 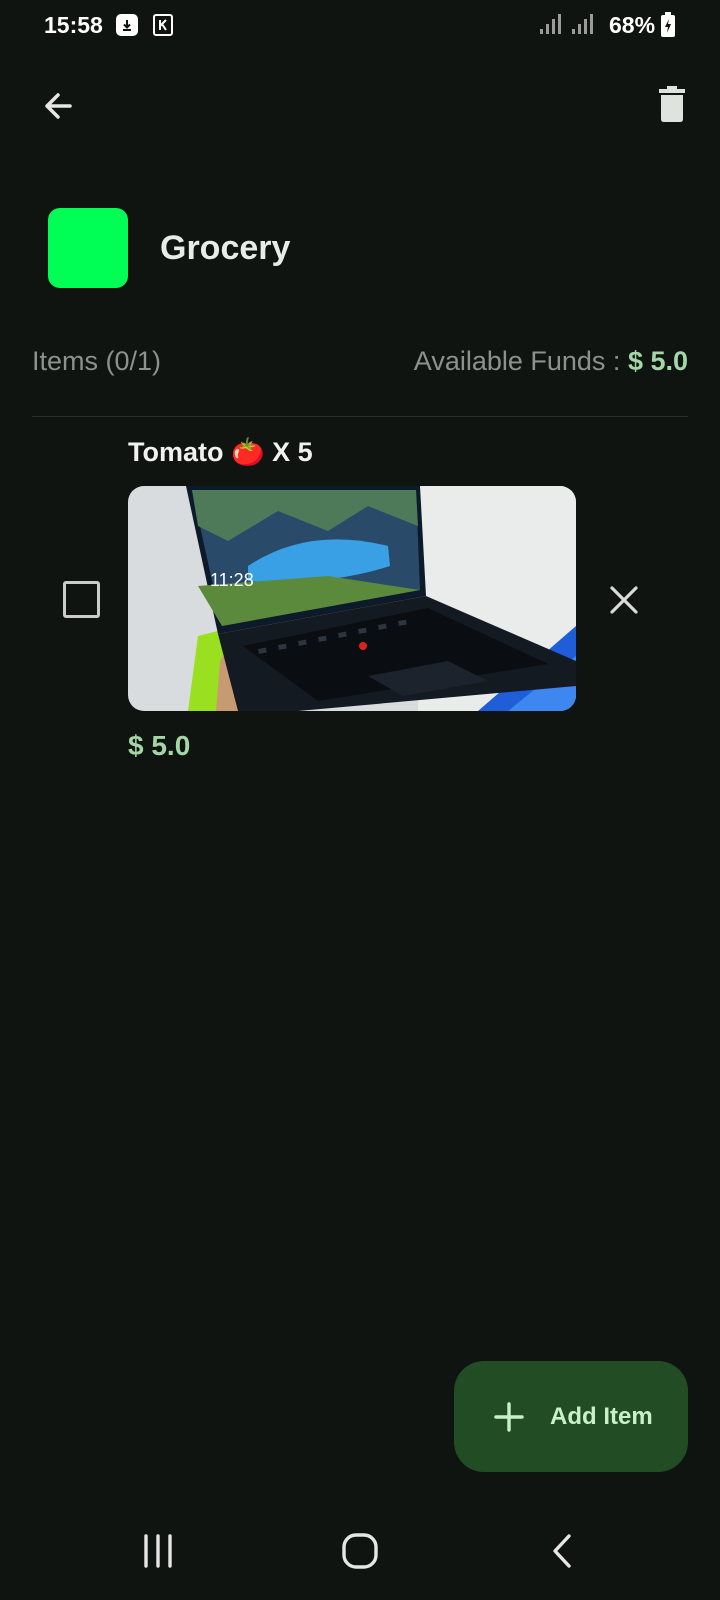 I want to click on arrow-back-icon, so click(x=58, y=106).